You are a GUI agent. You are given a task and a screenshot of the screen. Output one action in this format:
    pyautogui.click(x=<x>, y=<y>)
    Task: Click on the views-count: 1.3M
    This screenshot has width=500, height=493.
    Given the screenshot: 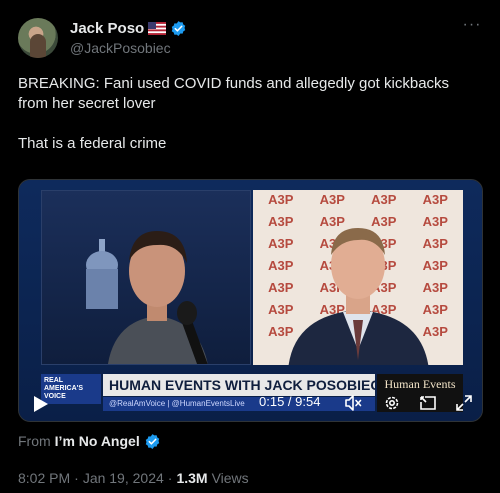 What is the action you would take?
    pyautogui.click(x=192, y=478)
    